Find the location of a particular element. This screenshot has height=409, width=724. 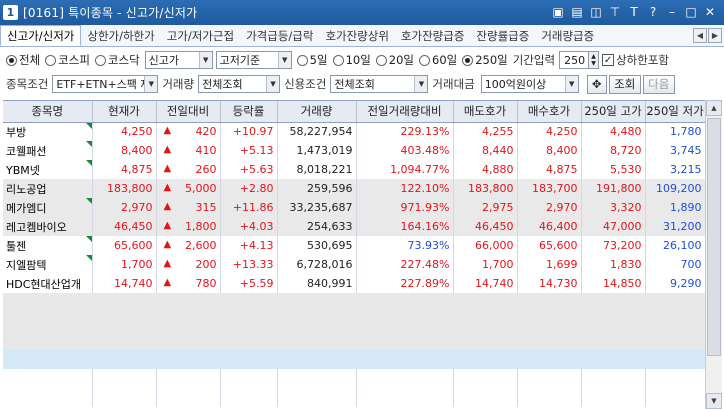

volume-select: 전체조회 ▼ is located at coordinates (239, 84).